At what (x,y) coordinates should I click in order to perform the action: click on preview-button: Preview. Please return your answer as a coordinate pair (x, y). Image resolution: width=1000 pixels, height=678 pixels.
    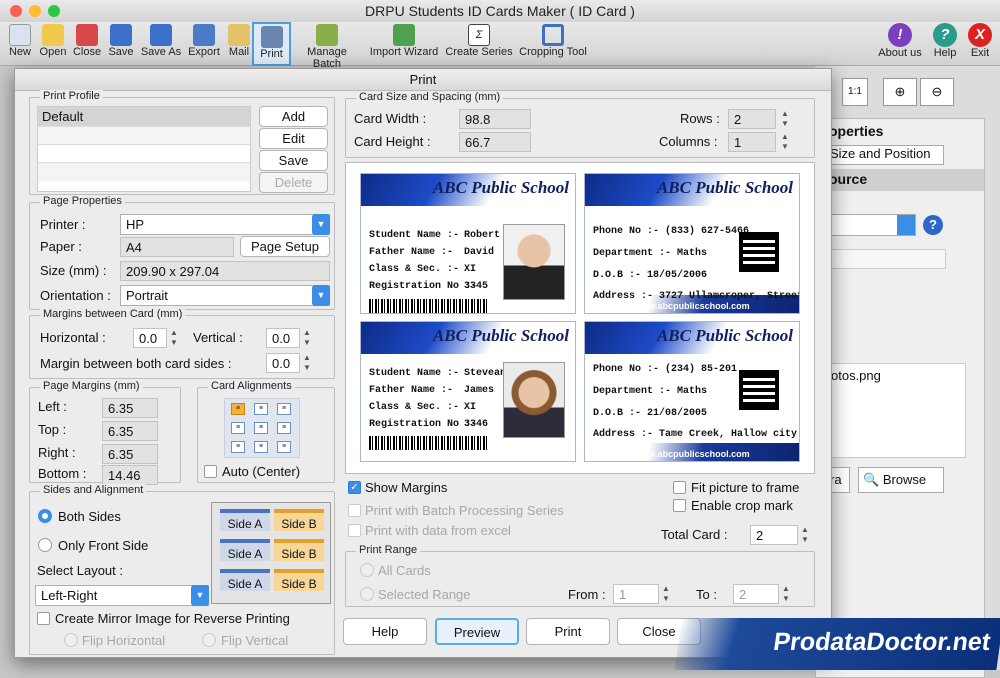
    Looking at the image, I should click on (477, 631).